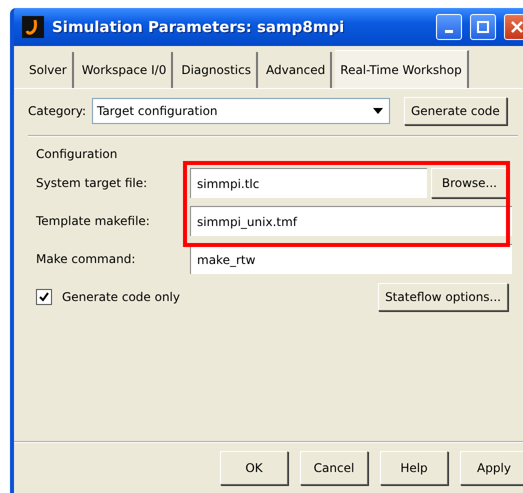  I want to click on generate-code-button: Generate code, so click(455, 111).